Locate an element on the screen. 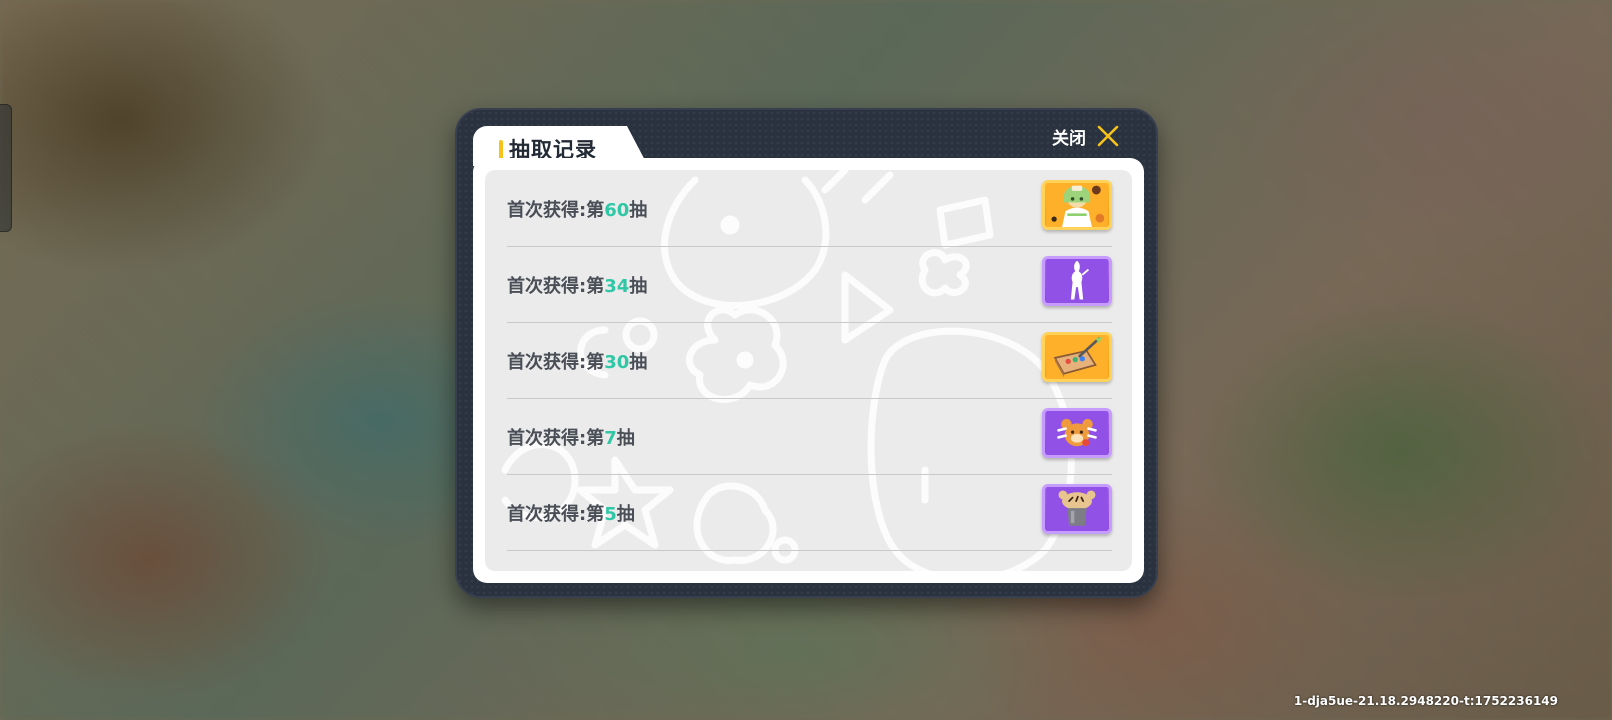 The width and height of the screenshot is (1612, 720). draw-count: 7 is located at coordinates (610, 438).